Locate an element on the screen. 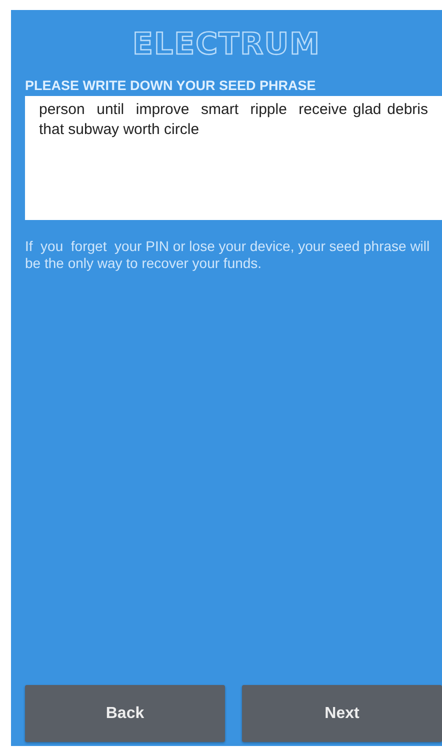 This screenshot has height=756, width=442. heading: PLEASE WRITE DOWN YOUR SEED PHRASE is located at coordinates (171, 86).